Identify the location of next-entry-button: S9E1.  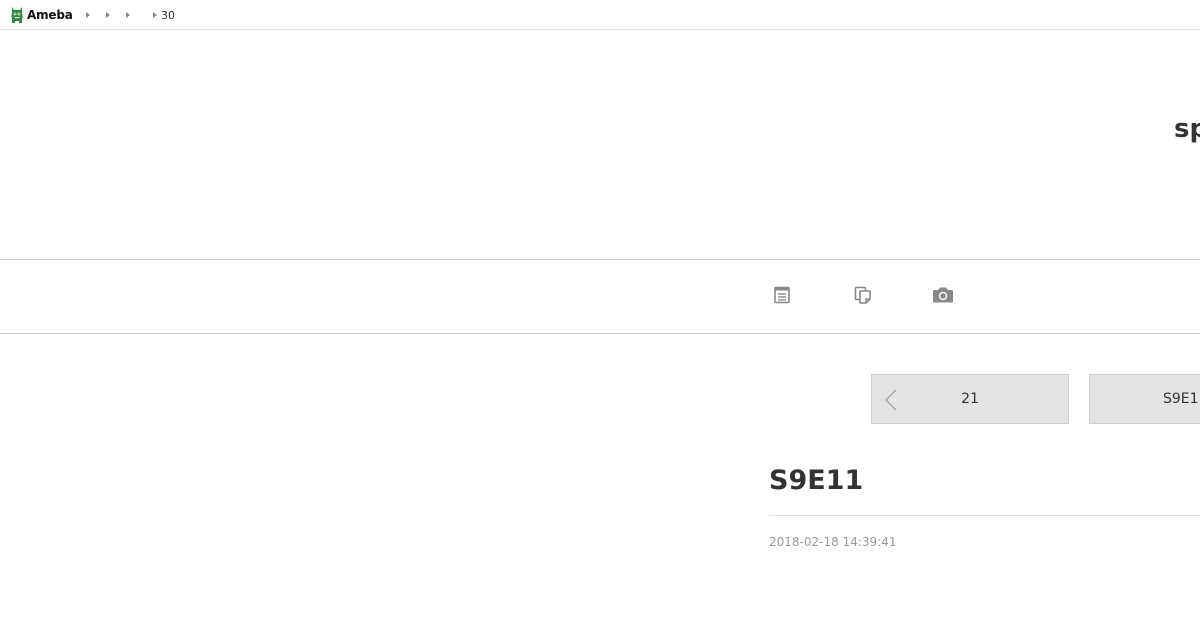
(1144, 399).